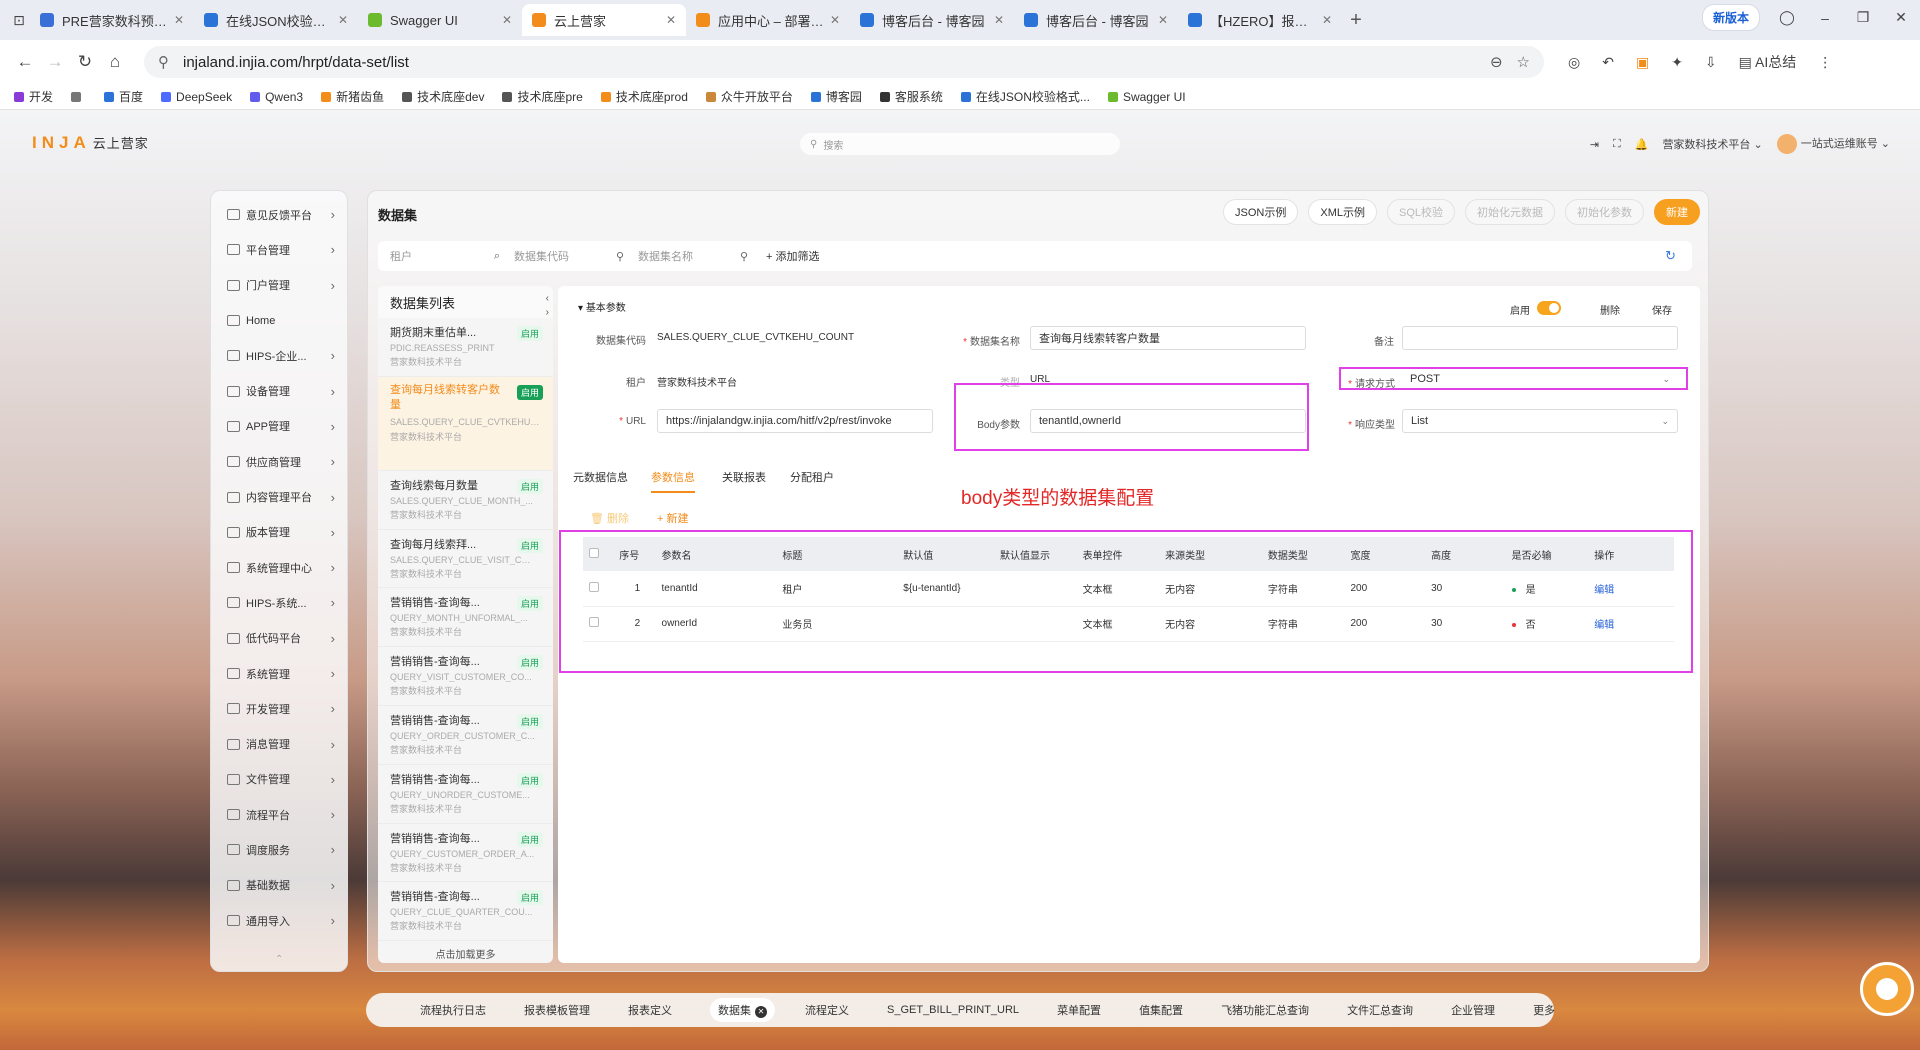  Describe the element at coordinates (1574, 62) in the screenshot. I see `extension-icon: ◎` at that location.